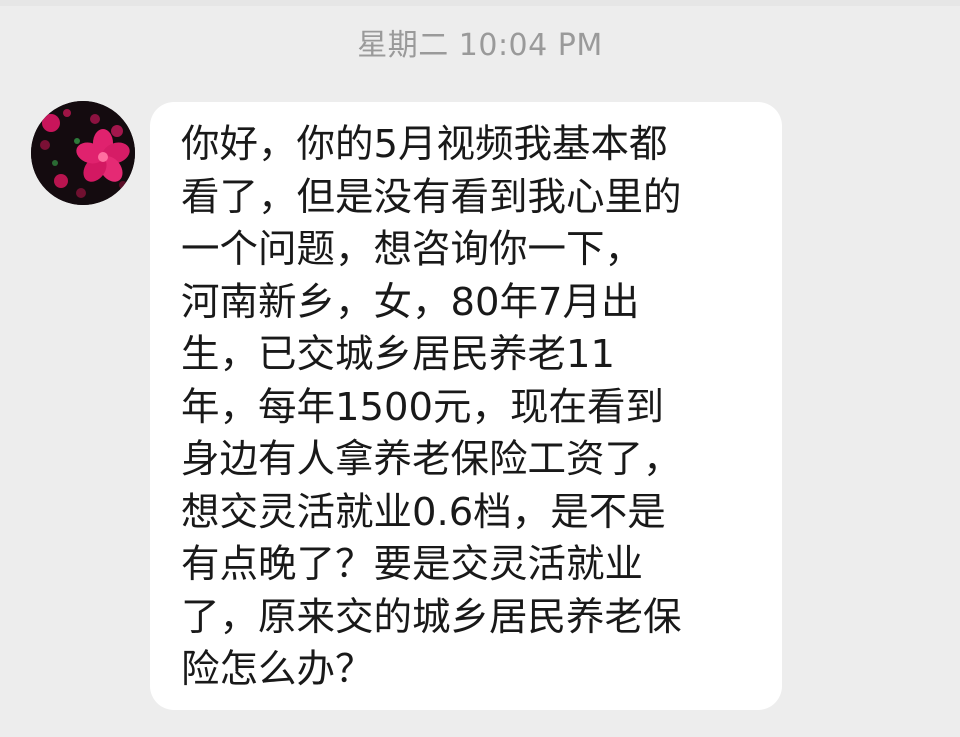 This screenshot has width=960, height=737. What do you see at coordinates (480, 45) in the screenshot?
I see `chat-timestamp: 星期二 10:04 PM` at bounding box center [480, 45].